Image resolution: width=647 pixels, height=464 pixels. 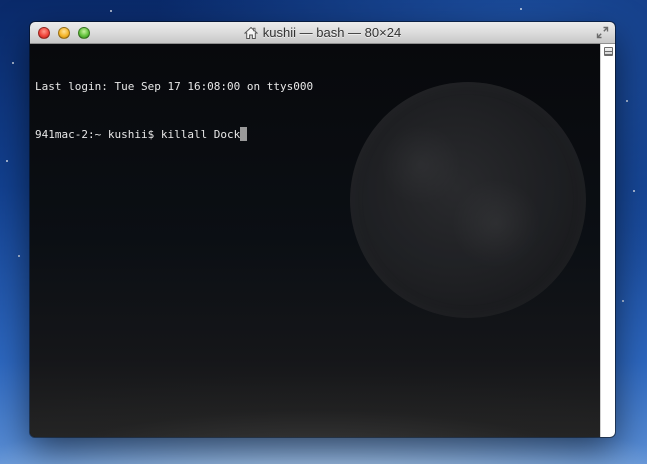 I want to click on terminal-line-prompt: 941mac-2:~ kushii$ killall Dock, so click(x=174, y=135).